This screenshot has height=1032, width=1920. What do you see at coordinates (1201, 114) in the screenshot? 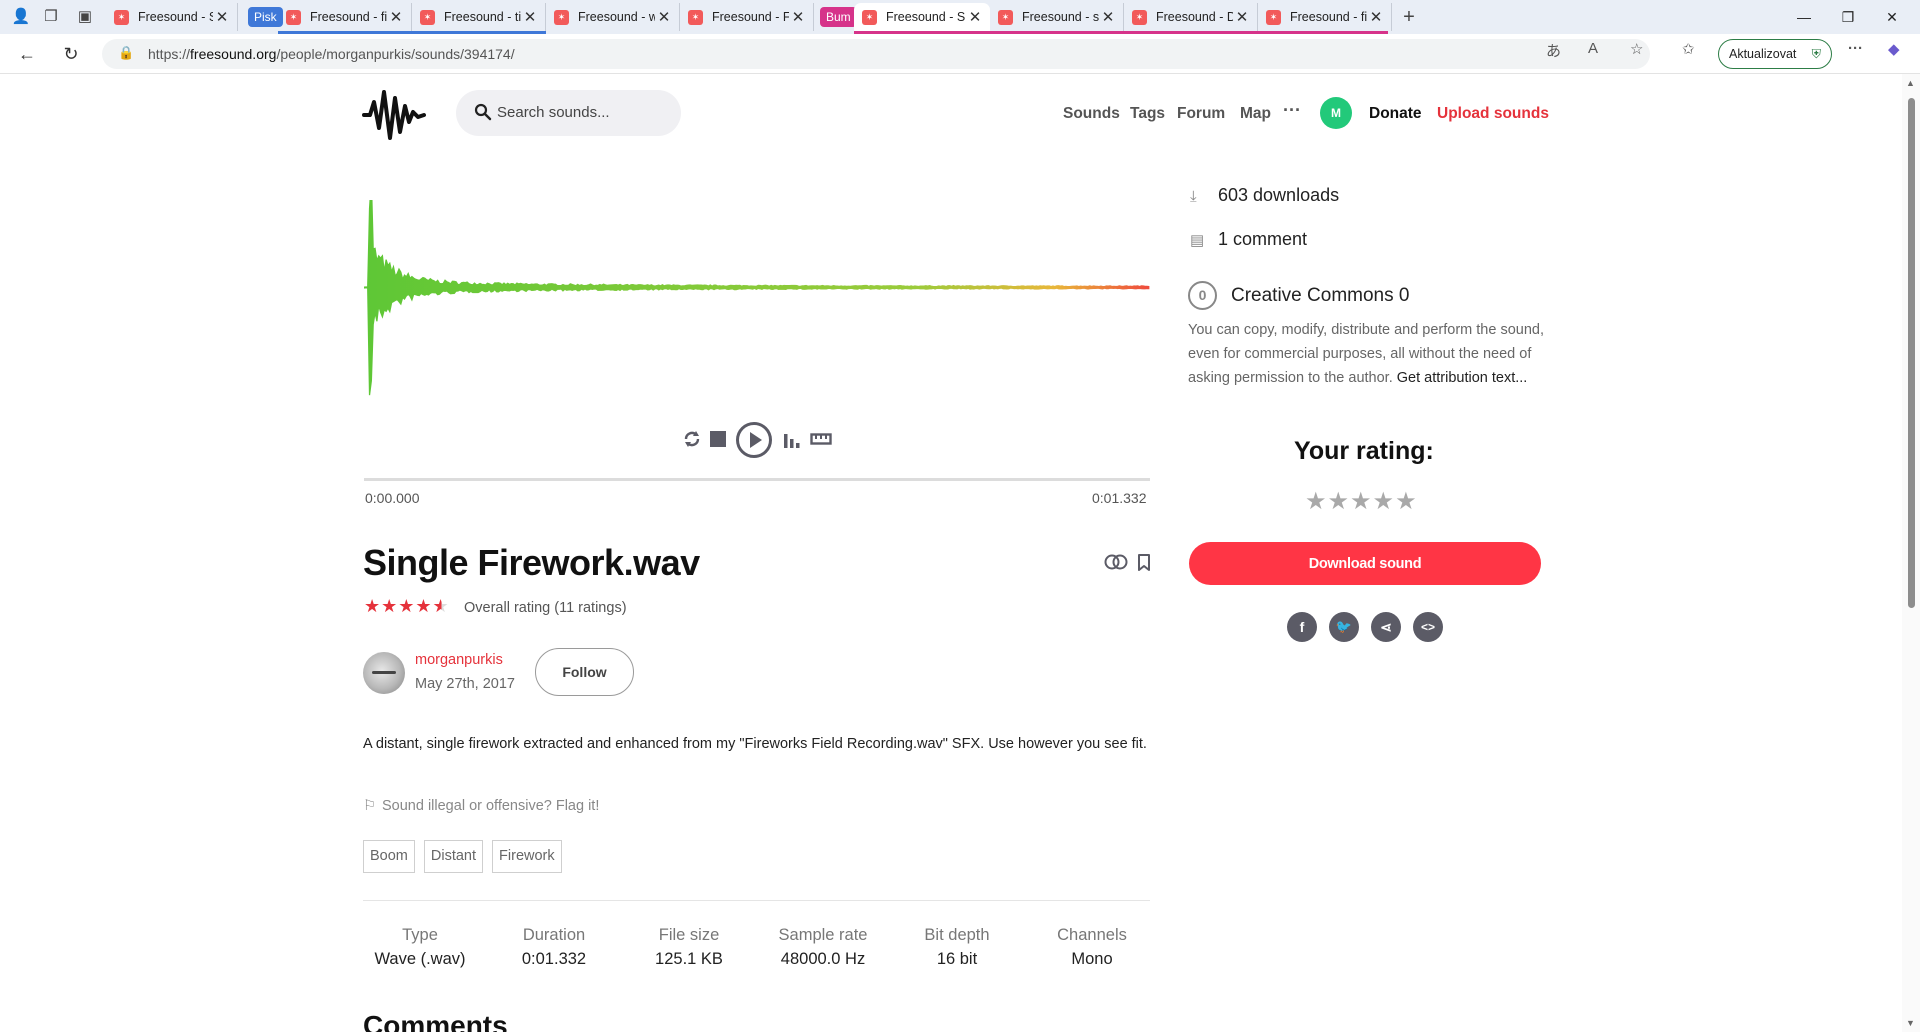
I see `nav-forum: Forum` at bounding box center [1201, 114].